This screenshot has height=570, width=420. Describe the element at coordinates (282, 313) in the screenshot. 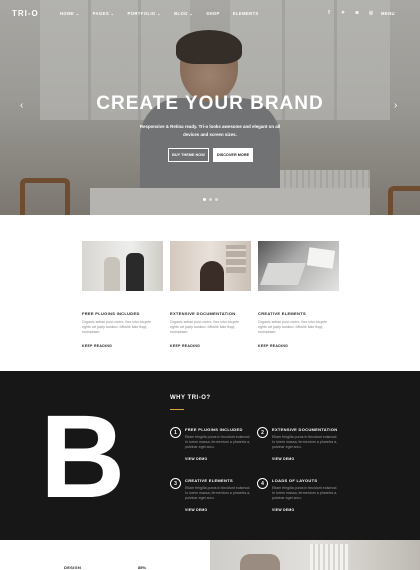

I see `feature-title: CREATIVE ELEMENTS` at that location.